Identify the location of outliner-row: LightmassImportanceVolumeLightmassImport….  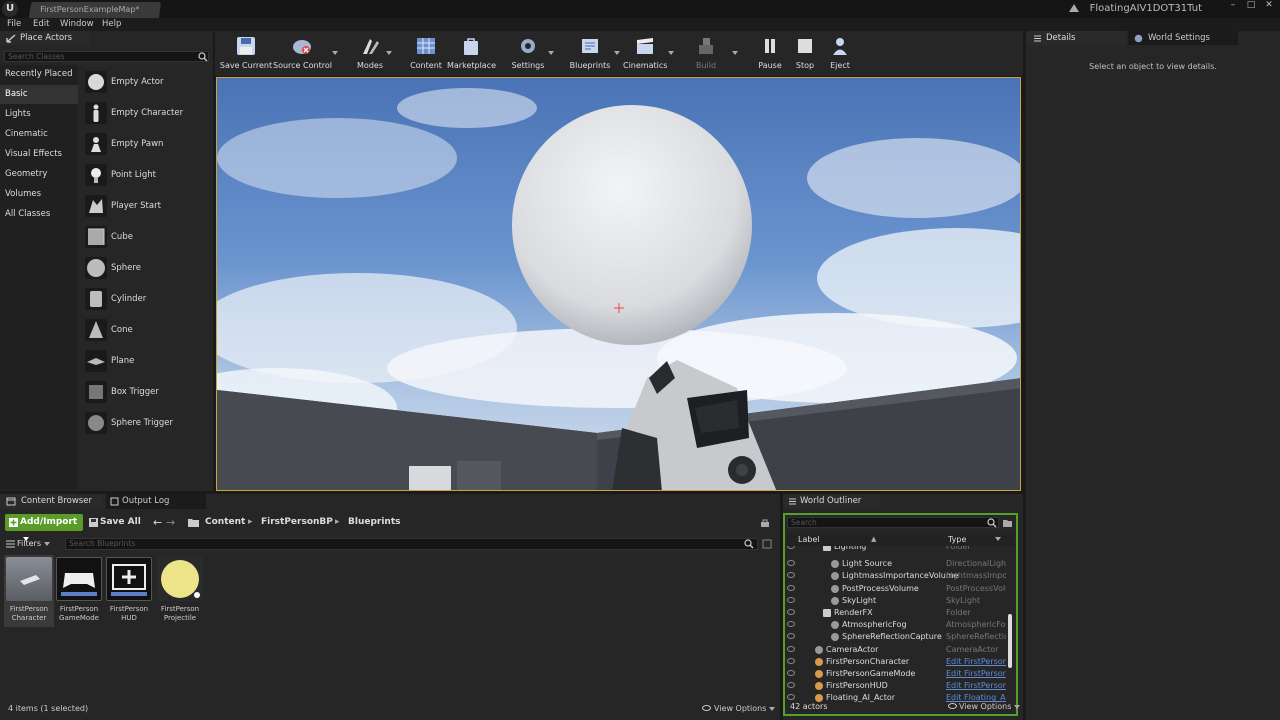
(900, 576).